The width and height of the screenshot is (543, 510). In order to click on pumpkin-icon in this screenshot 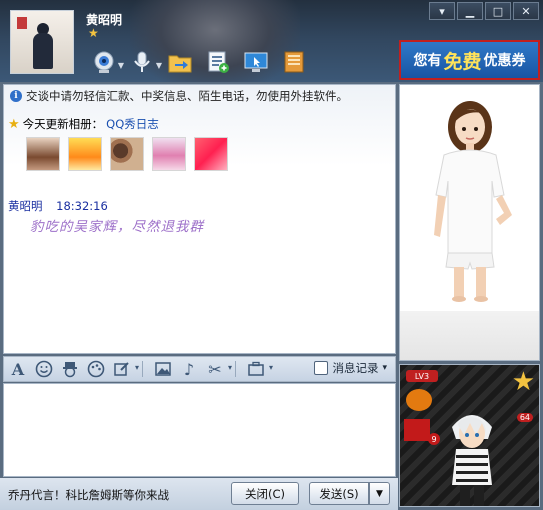, I will do `click(419, 400)`.